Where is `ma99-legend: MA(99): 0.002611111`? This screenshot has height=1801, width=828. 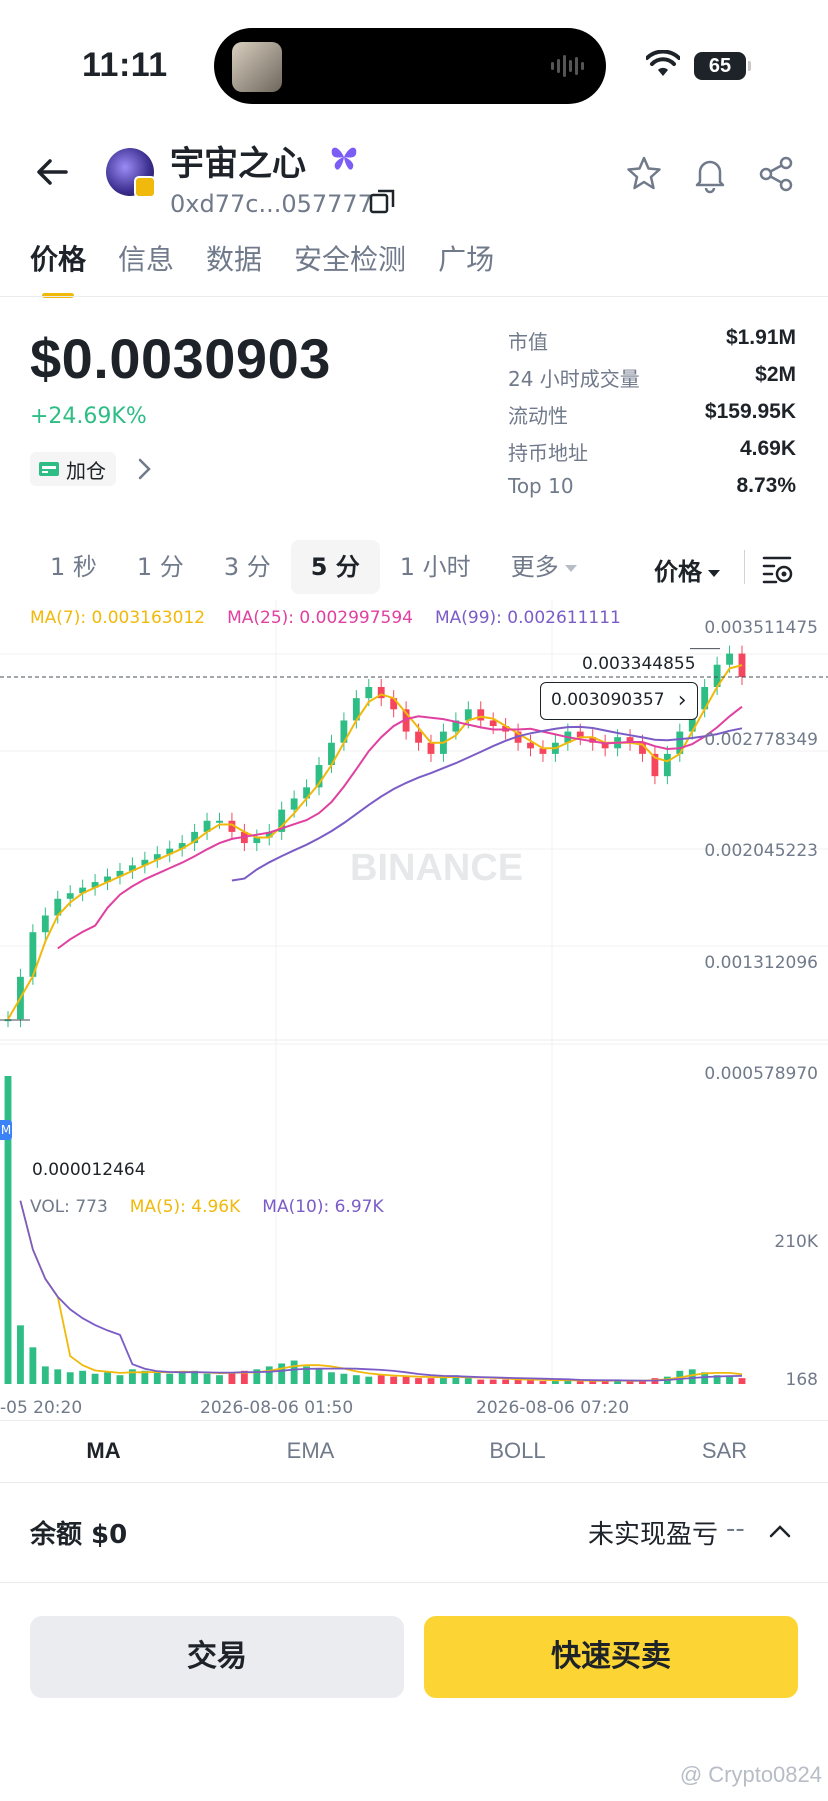
ma99-legend: MA(99): 0.002611111 is located at coordinates (527, 618).